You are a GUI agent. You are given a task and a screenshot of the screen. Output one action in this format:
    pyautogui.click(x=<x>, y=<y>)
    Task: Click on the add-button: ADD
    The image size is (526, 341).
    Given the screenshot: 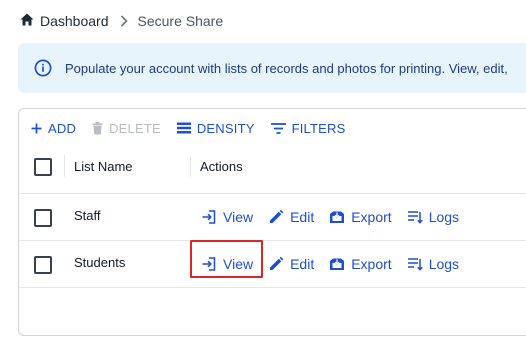 What is the action you would take?
    pyautogui.click(x=53, y=128)
    